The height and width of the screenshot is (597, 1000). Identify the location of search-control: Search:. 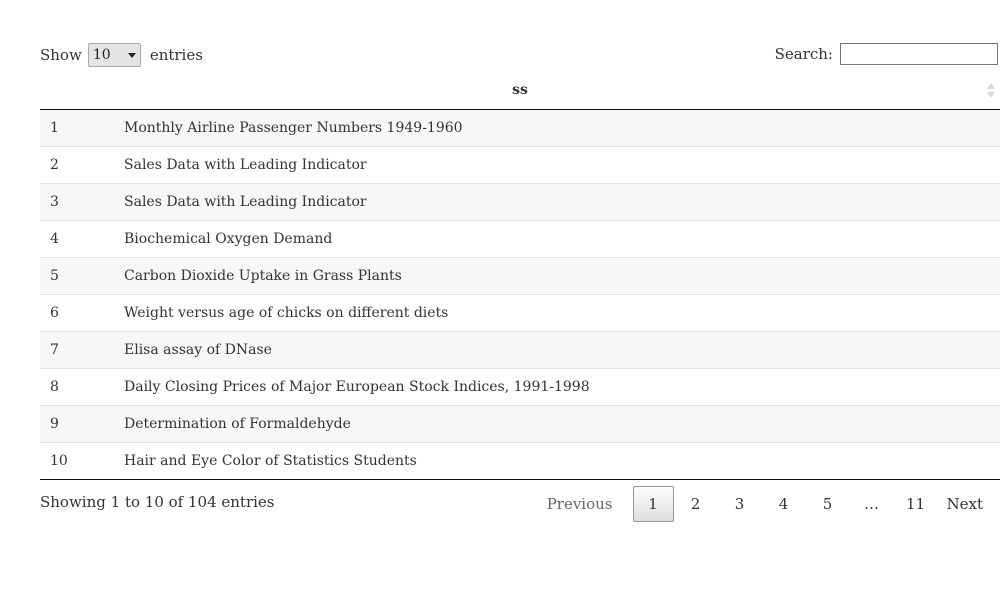
(886, 54).